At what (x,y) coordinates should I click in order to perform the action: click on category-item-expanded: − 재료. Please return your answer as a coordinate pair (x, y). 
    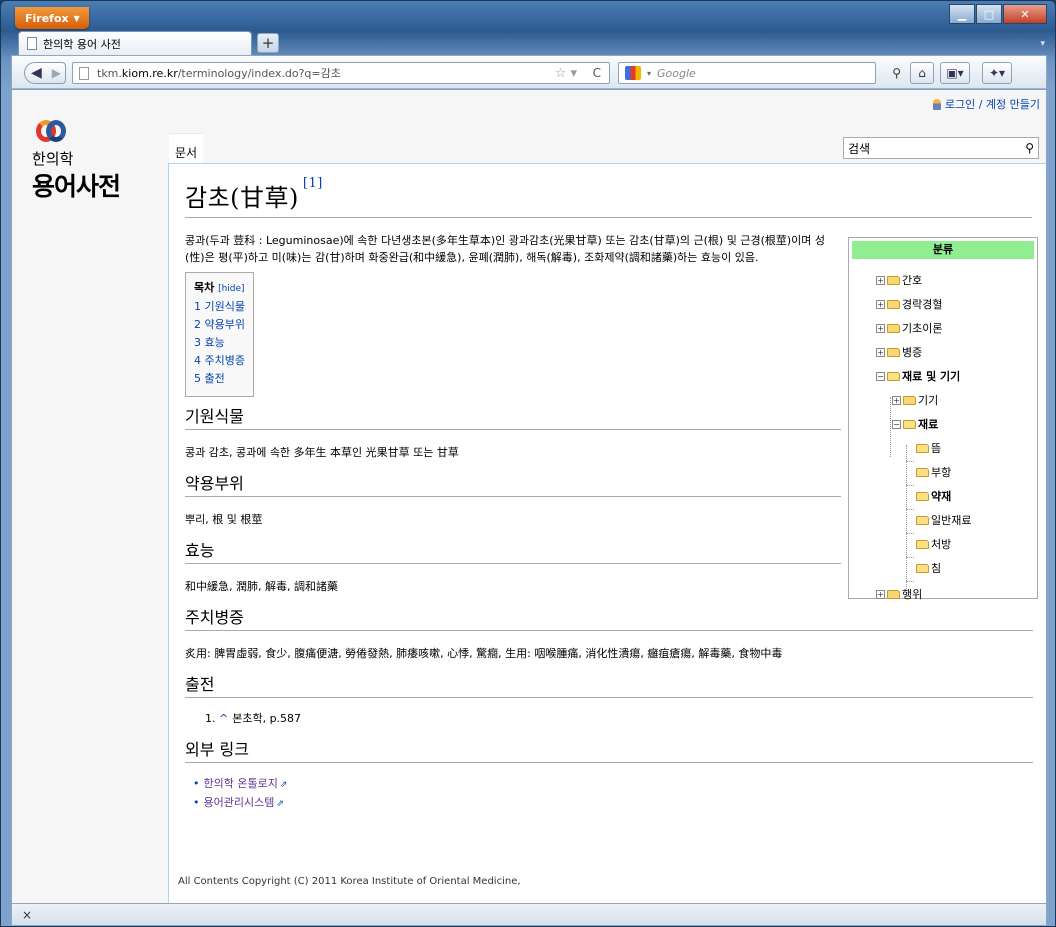
    Looking at the image, I should click on (915, 424).